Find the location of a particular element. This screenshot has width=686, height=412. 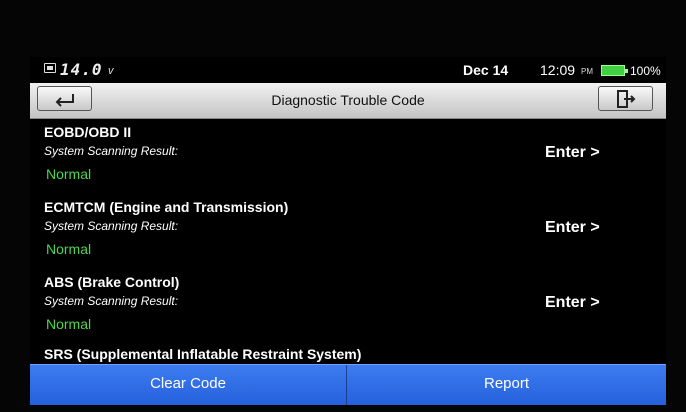

page-title: Diagnostic Trouble Code is located at coordinates (348, 100).